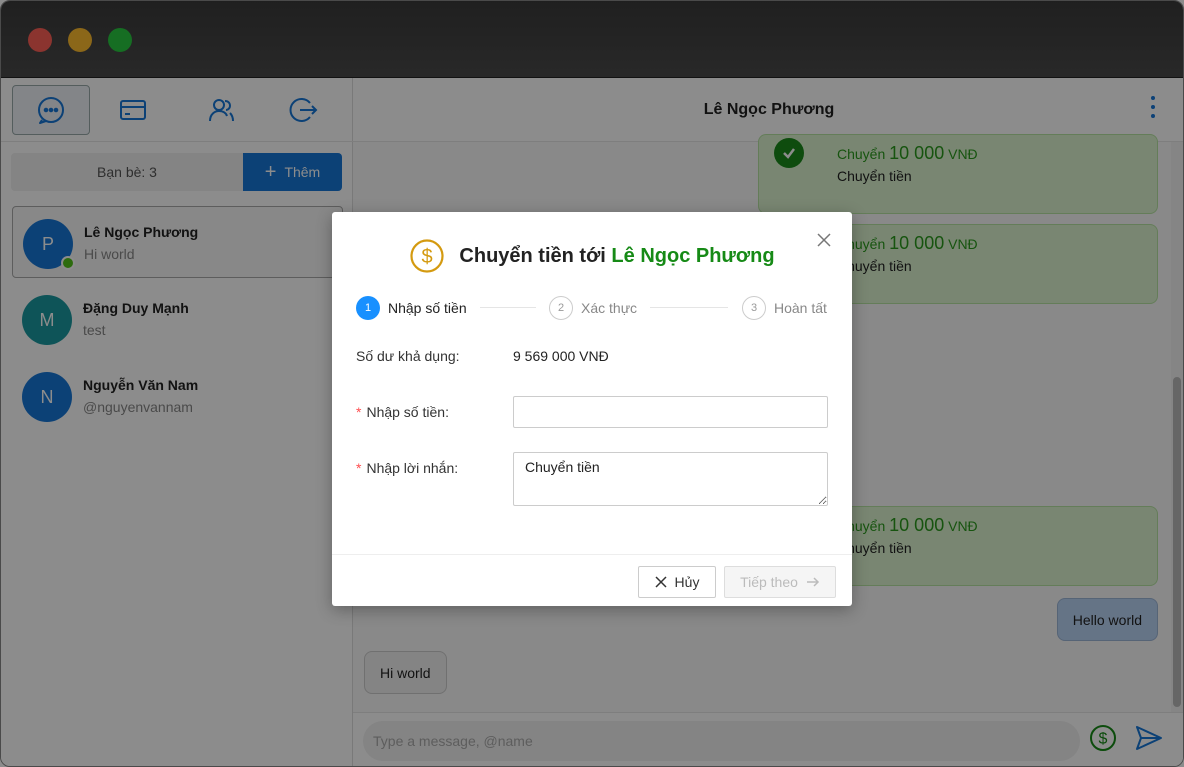  I want to click on step-verify: 2 Xác thực, so click(593, 308).